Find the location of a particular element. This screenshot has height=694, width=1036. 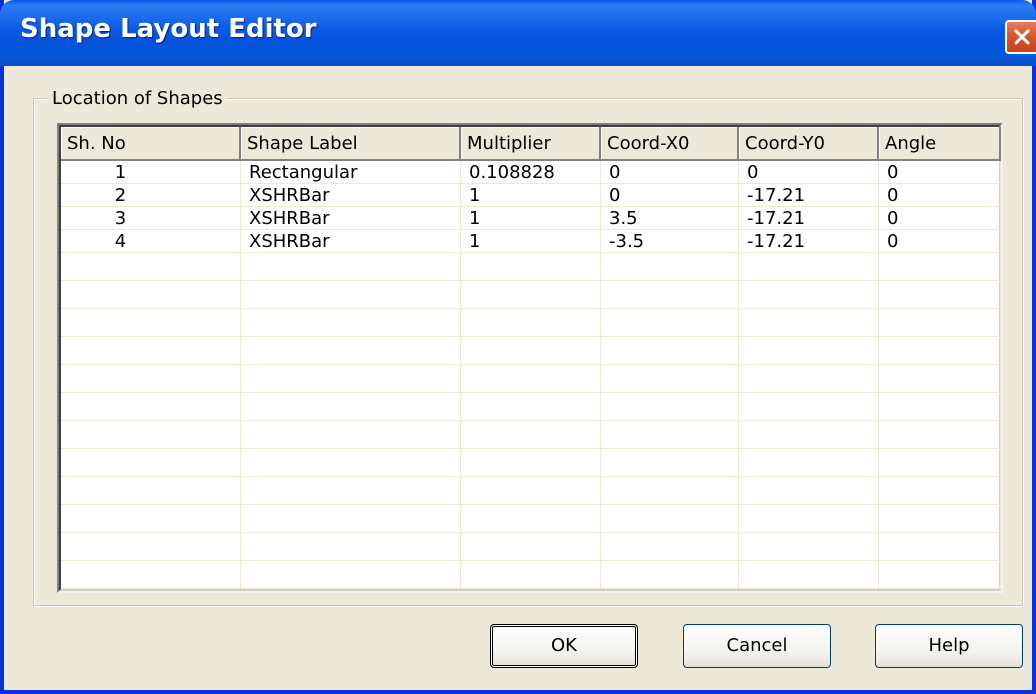

column-header-angle: Angle is located at coordinates (940, 144).